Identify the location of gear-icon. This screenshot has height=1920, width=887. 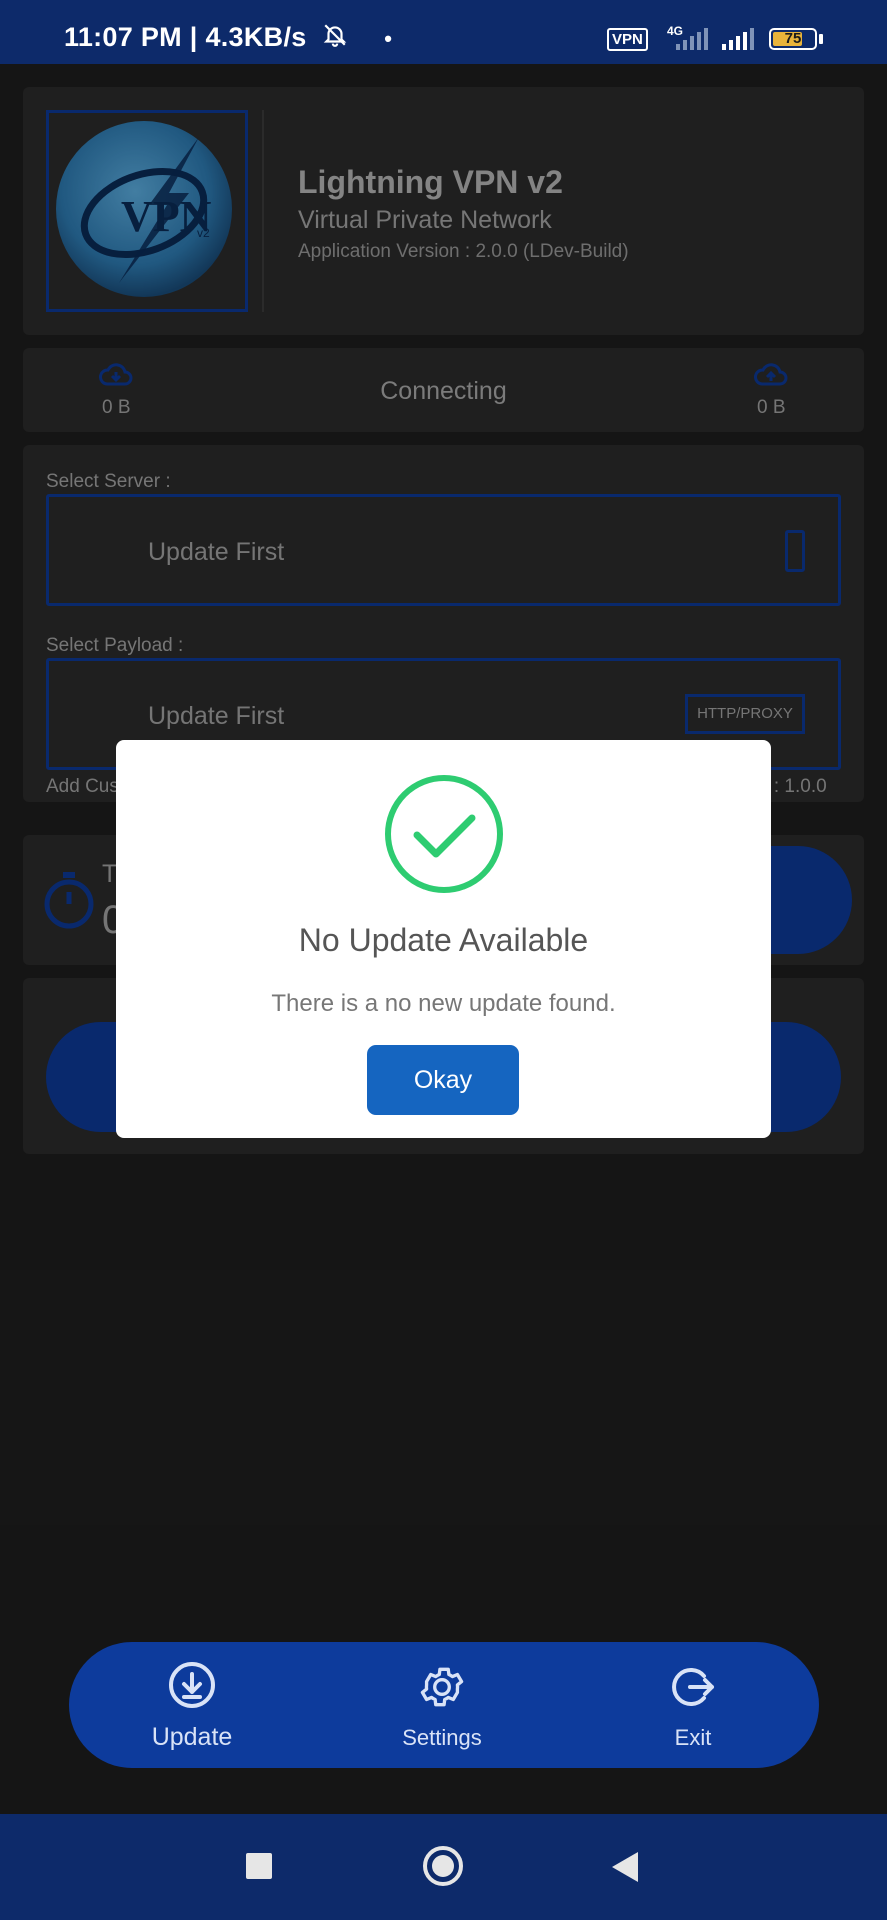
(442, 1687).